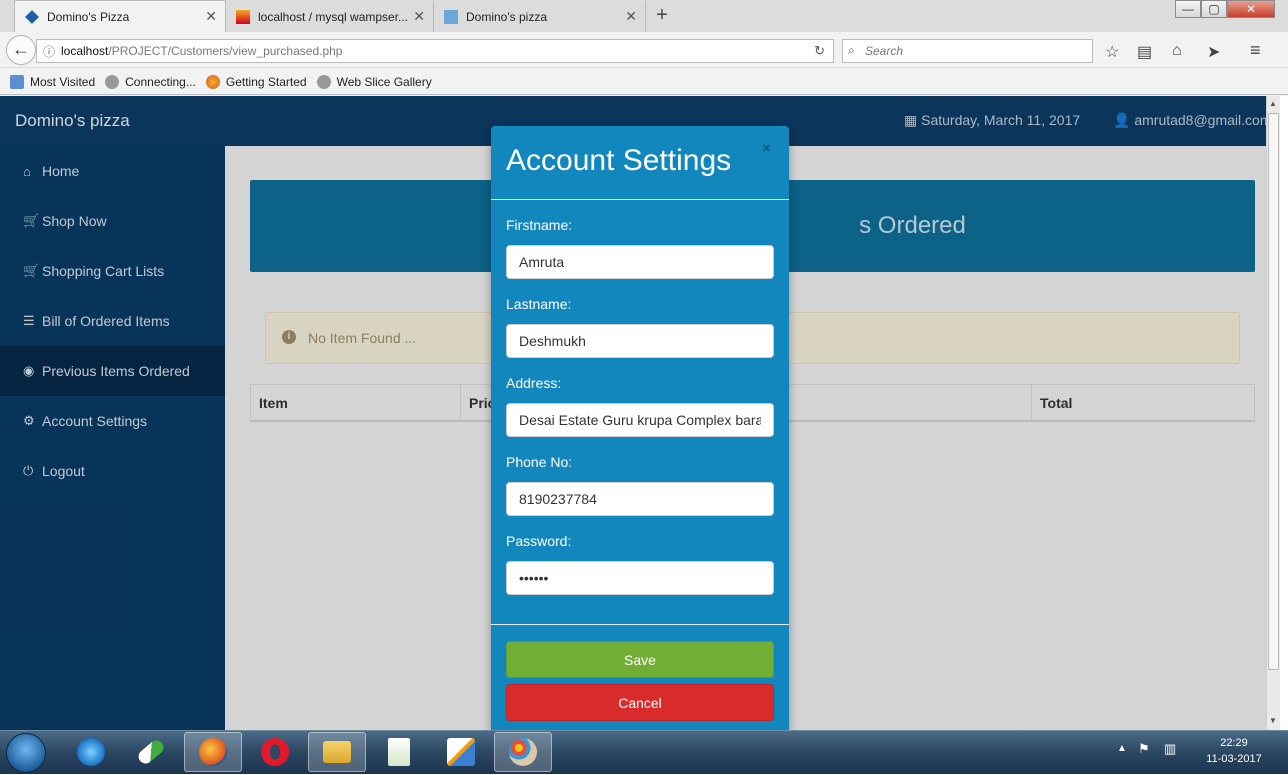 The image size is (1288, 775). What do you see at coordinates (640, 341) in the screenshot?
I see `lastname-field` at bounding box center [640, 341].